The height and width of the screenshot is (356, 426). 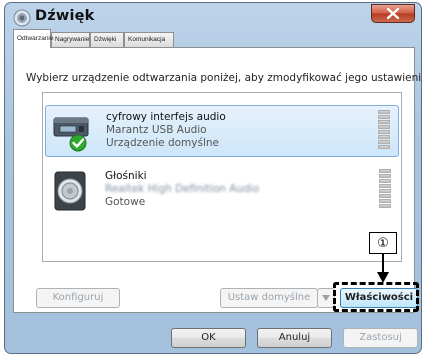 What do you see at coordinates (269, 298) in the screenshot?
I see `set-default-button: Ustaw domyślne` at bounding box center [269, 298].